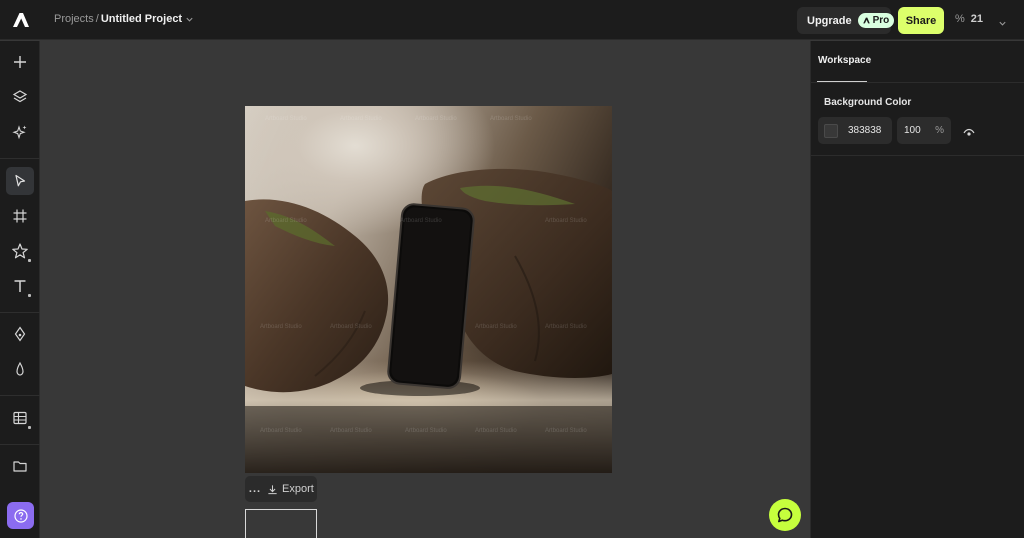 This screenshot has width=1024, height=538. What do you see at coordinates (20, 62) in the screenshot?
I see `add-icon` at bounding box center [20, 62].